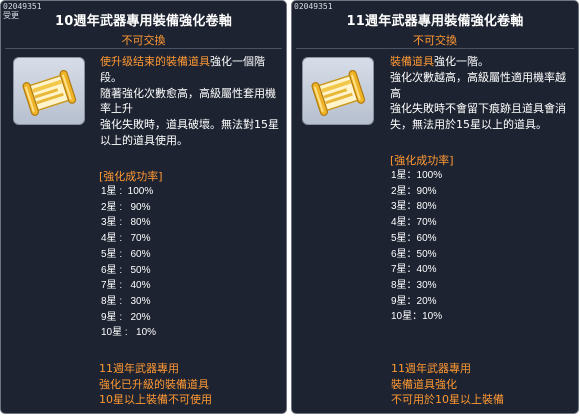 This screenshot has height=417, width=580. What do you see at coordinates (414, 223) in the screenshot?
I see `rate-row: 4星：70%` at bounding box center [414, 223].